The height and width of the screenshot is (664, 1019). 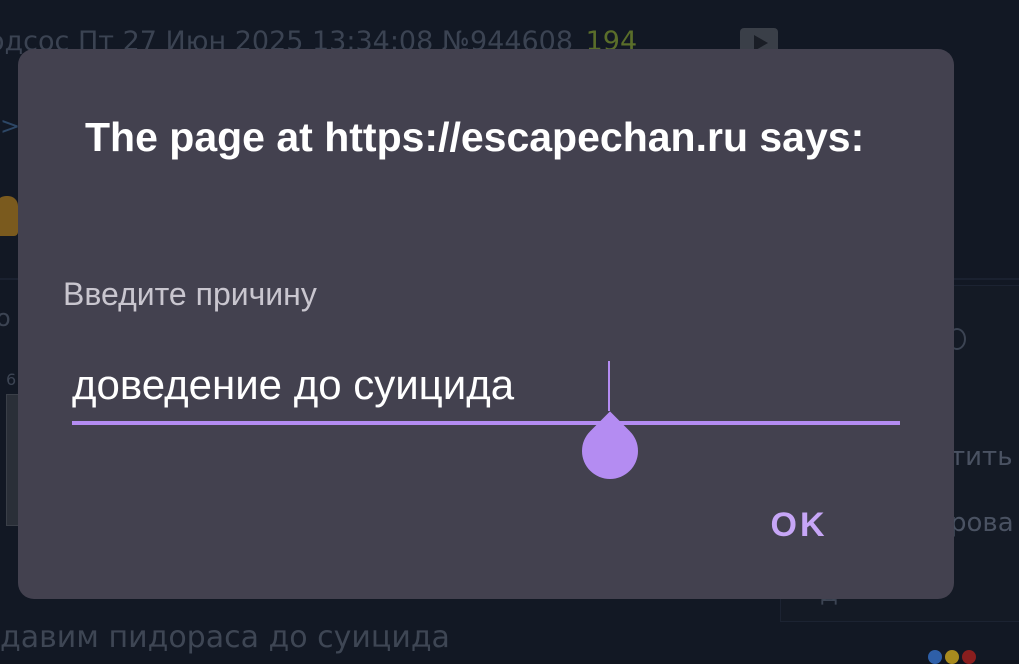 What do you see at coordinates (982, 523) in the screenshot?
I see `side-menu-item: рова` at bounding box center [982, 523].